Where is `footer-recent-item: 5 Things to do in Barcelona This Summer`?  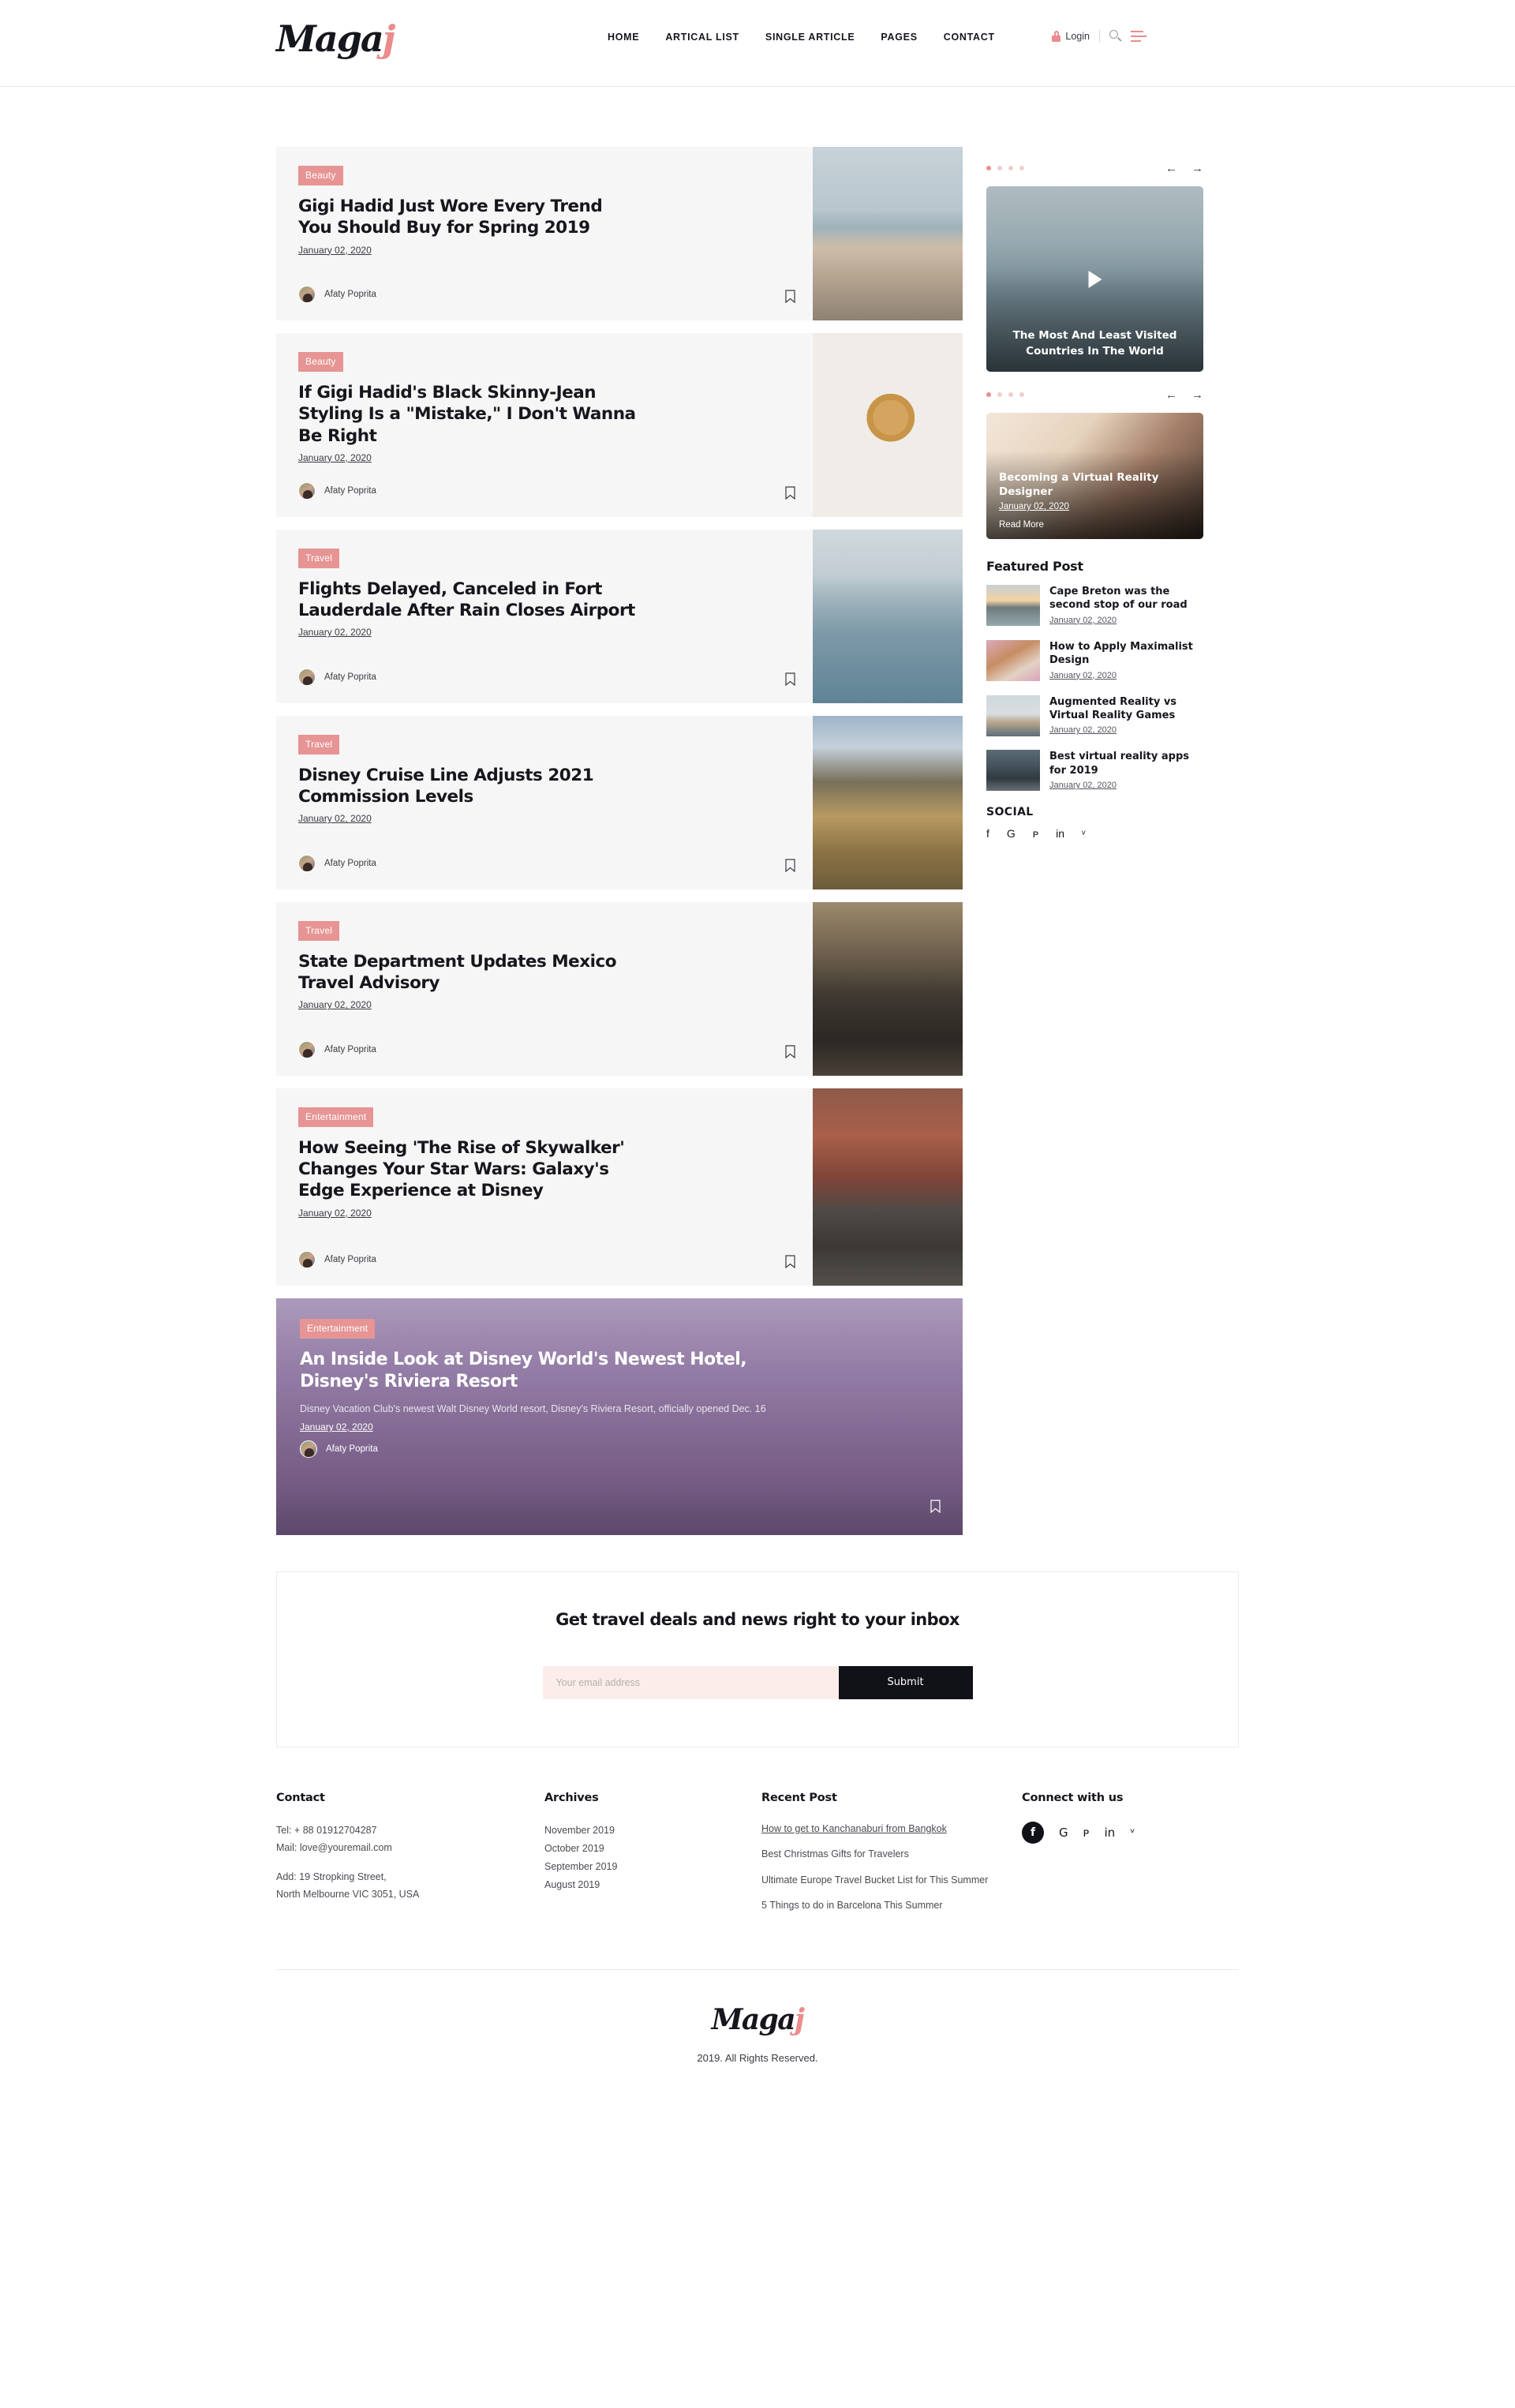 footer-recent-item: 5 Things to do in Barcelona This Summer is located at coordinates (891, 1905).